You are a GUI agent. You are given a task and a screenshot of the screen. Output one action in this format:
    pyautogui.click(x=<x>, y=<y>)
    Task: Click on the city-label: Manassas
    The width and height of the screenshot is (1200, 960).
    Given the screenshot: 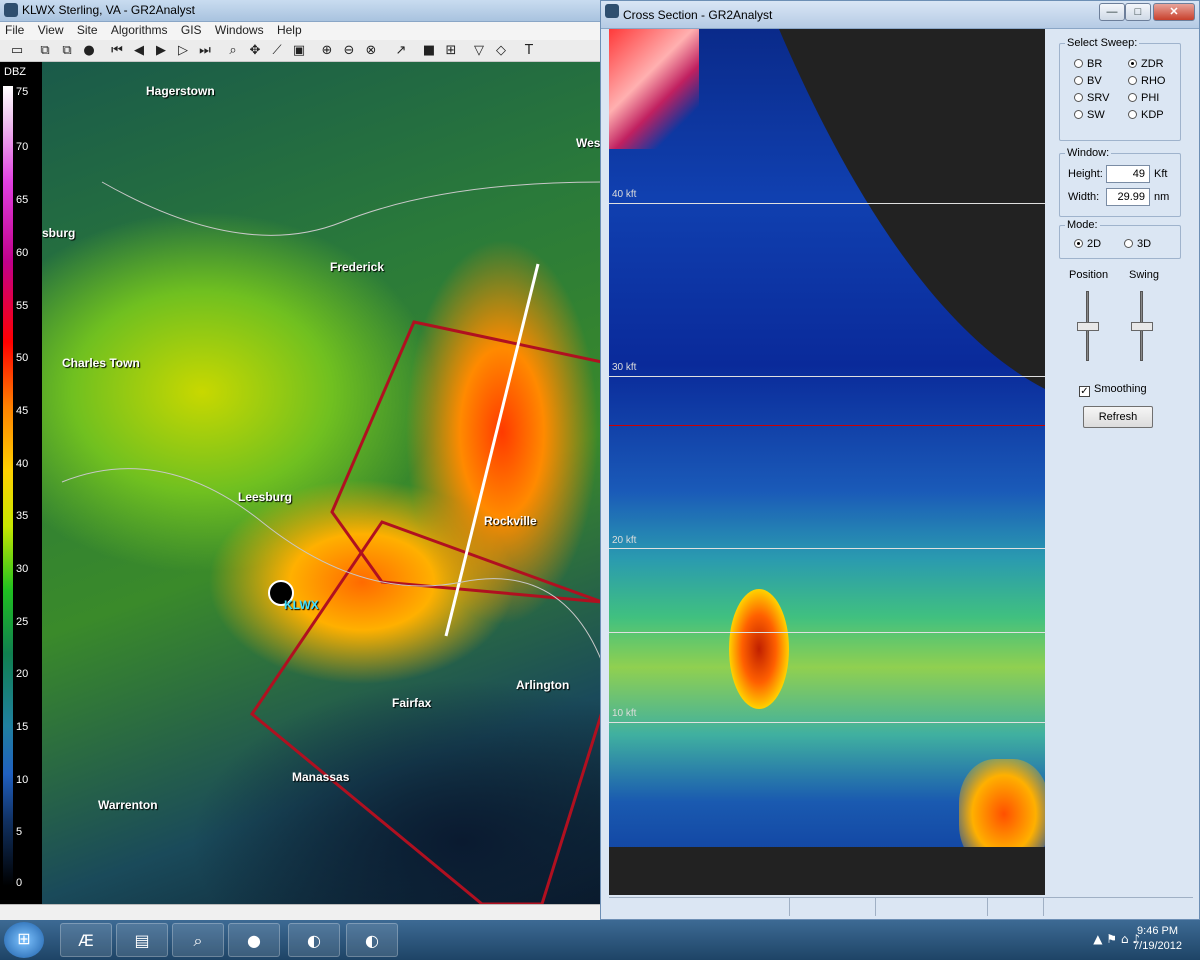 What is the action you would take?
    pyautogui.click(x=321, y=777)
    